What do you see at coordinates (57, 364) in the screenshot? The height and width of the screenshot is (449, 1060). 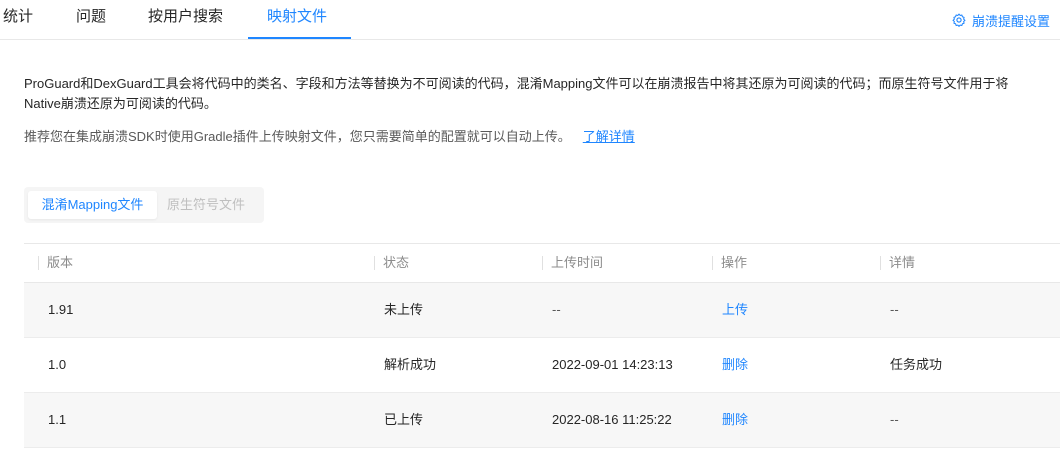 I see `cell-version: 1.0` at bounding box center [57, 364].